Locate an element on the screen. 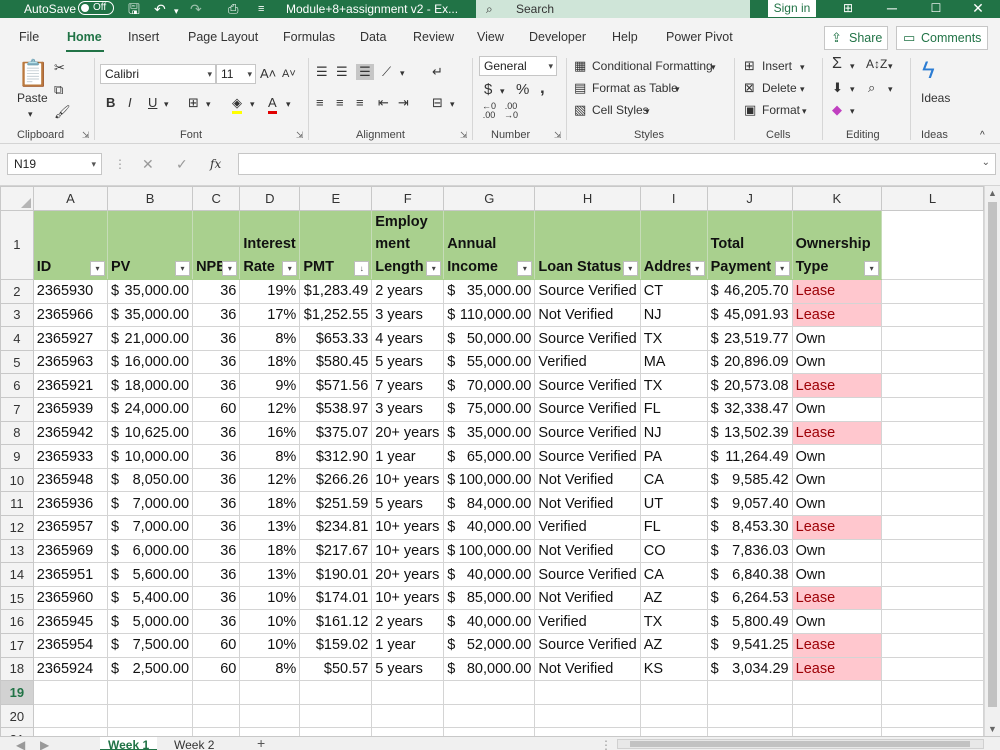  cell-total: $5,800.49 is located at coordinates (749, 621).